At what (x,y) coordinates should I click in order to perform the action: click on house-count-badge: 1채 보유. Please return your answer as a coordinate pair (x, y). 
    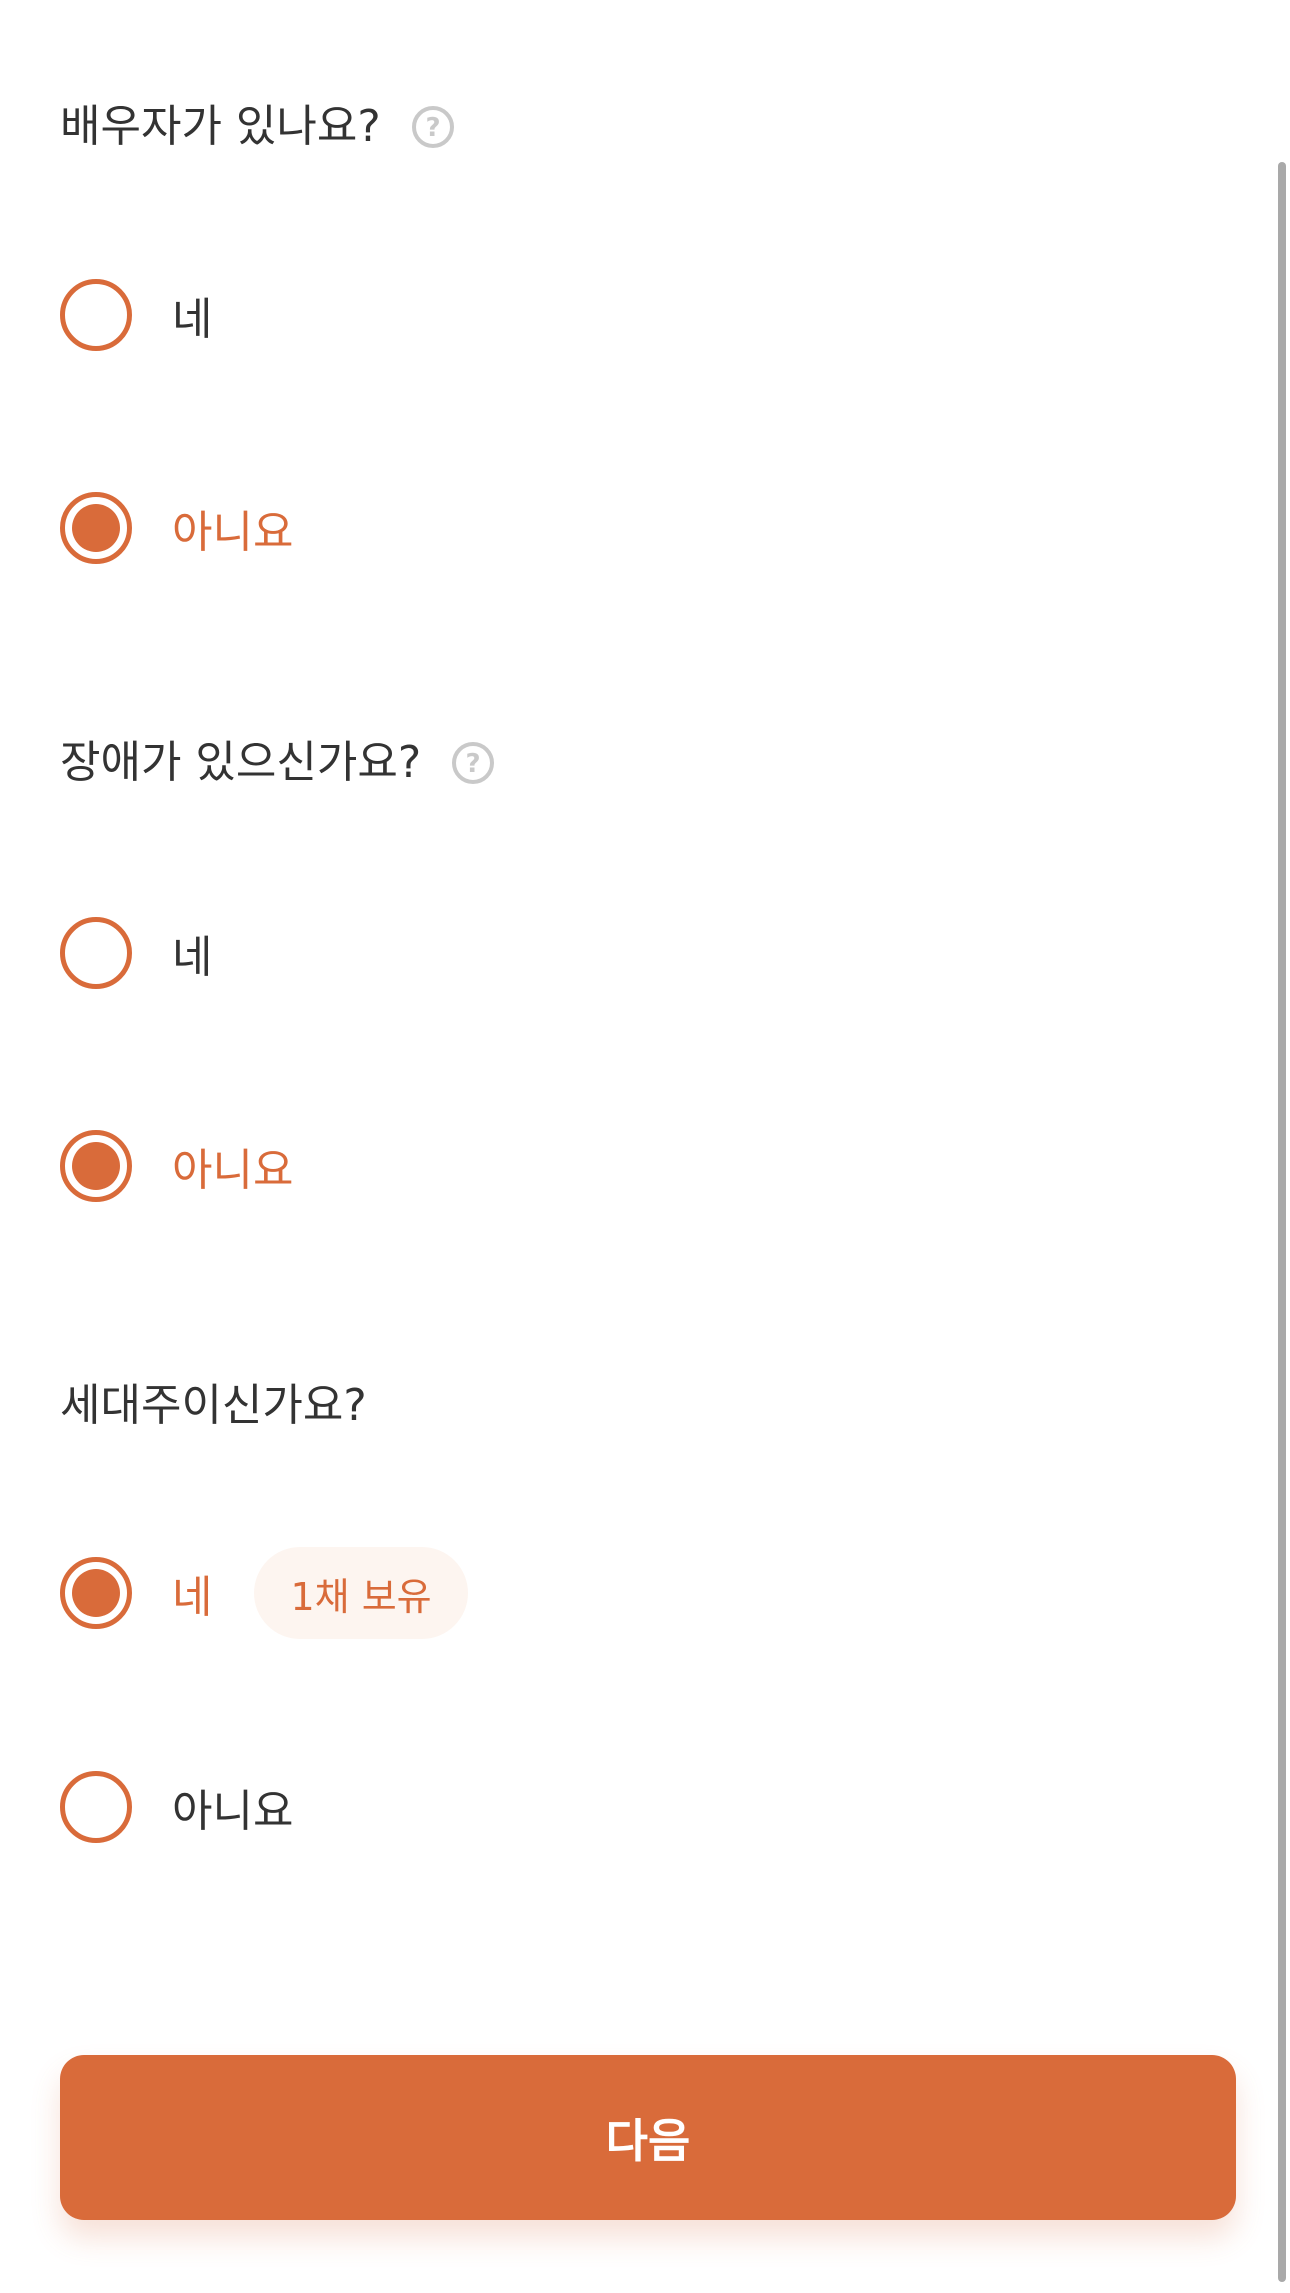
    Looking at the image, I should click on (361, 1593).